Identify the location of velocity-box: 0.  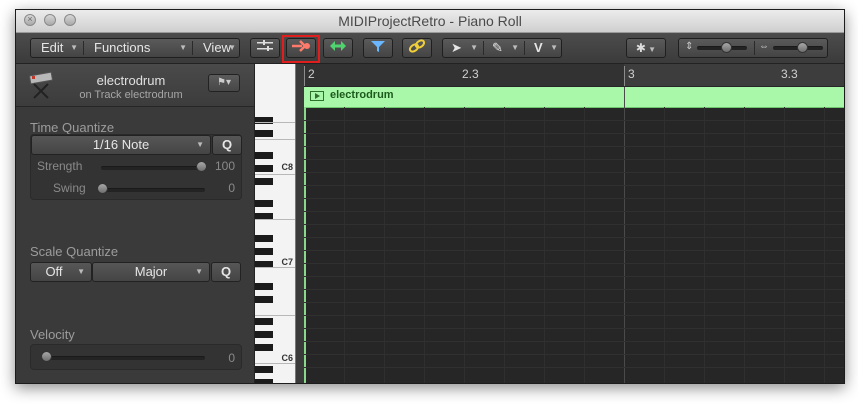
(136, 357).